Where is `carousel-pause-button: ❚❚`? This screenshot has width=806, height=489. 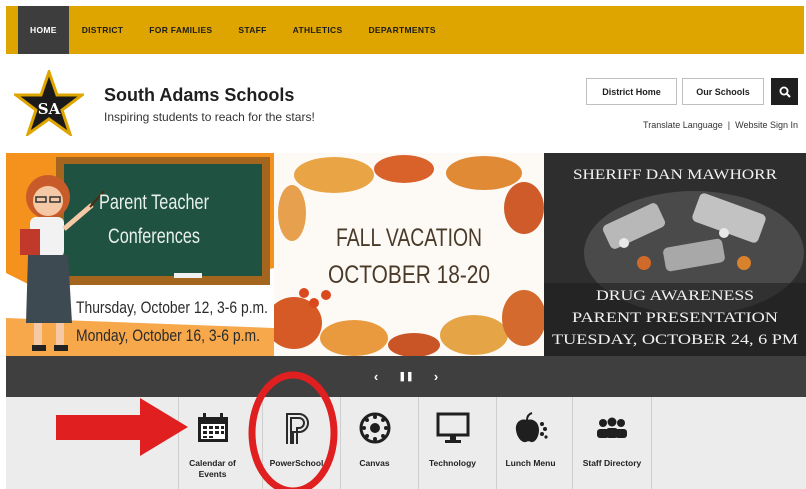 carousel-pause-button: ❚❚ is located at coordinates (406, 376).